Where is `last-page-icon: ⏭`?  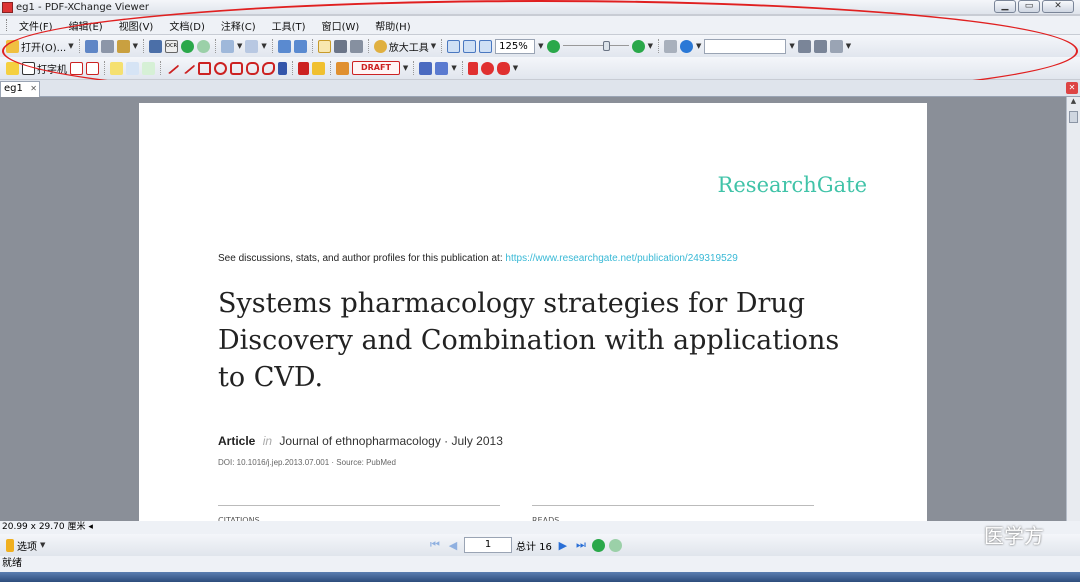 last-page-icon: ⏭ is located at coordinates (581, 545).